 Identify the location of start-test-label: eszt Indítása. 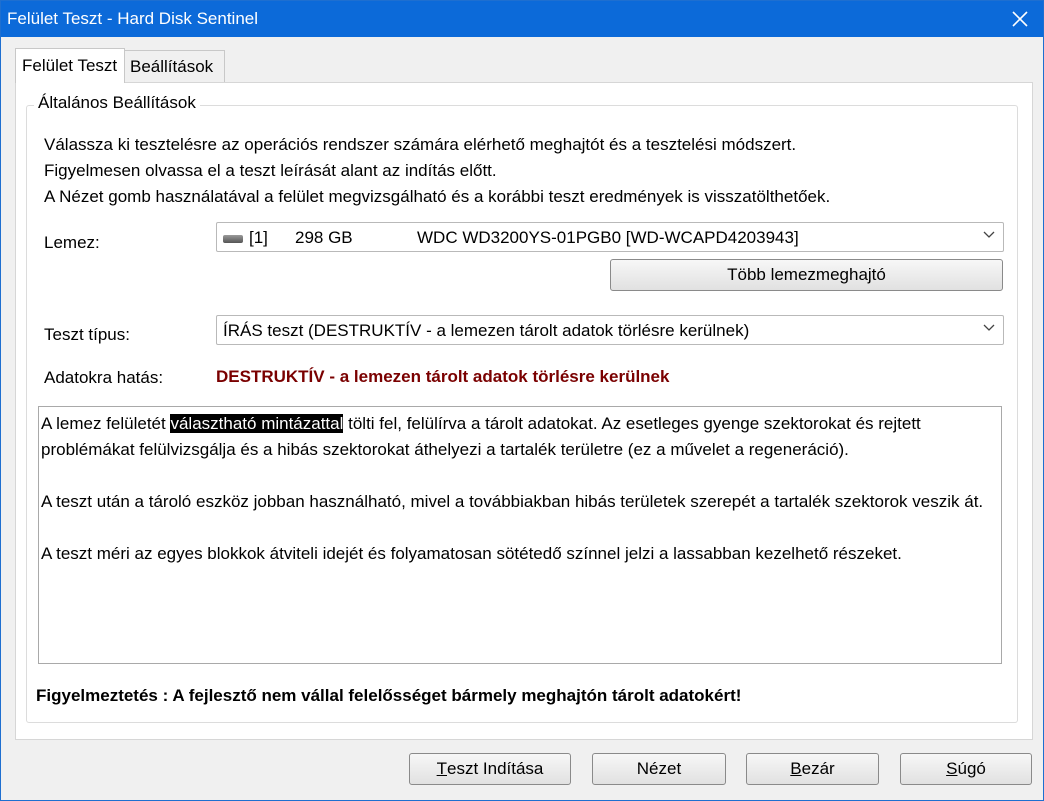
(495, 768).